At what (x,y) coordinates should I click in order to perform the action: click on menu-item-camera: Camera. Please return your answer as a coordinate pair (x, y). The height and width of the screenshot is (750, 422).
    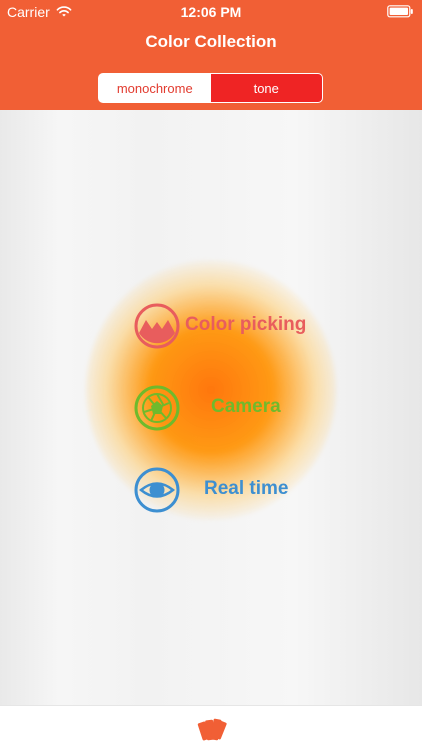
    Looking at the image, I should click on (243, 408).